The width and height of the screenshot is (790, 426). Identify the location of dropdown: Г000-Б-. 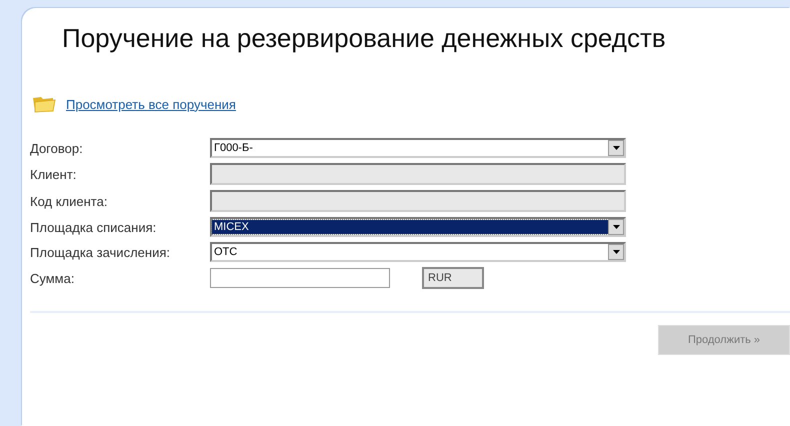
(418, 148).